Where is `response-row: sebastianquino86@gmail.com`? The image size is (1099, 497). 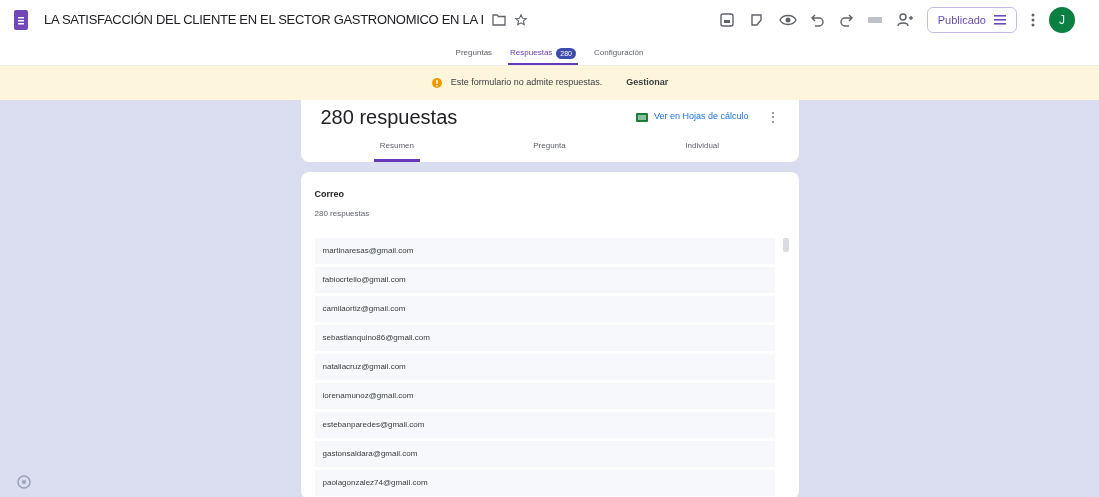 response-row: sebastianquino86@gmail.com is located at coordinates (544, 337).